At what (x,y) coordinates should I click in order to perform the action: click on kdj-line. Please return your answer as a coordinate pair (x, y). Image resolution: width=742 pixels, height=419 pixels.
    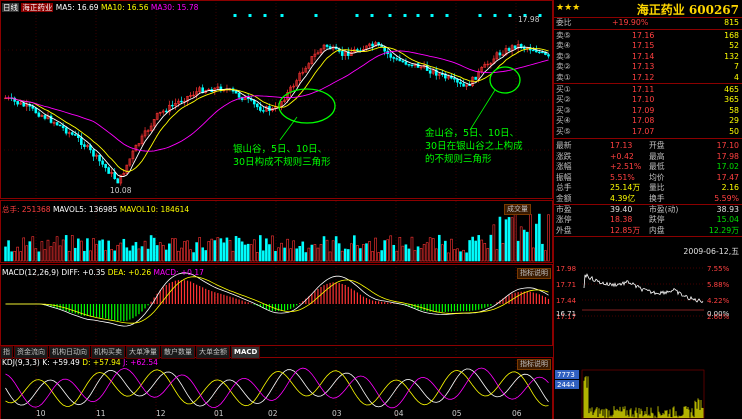
    Looking at the image, I should click on (277, 388).